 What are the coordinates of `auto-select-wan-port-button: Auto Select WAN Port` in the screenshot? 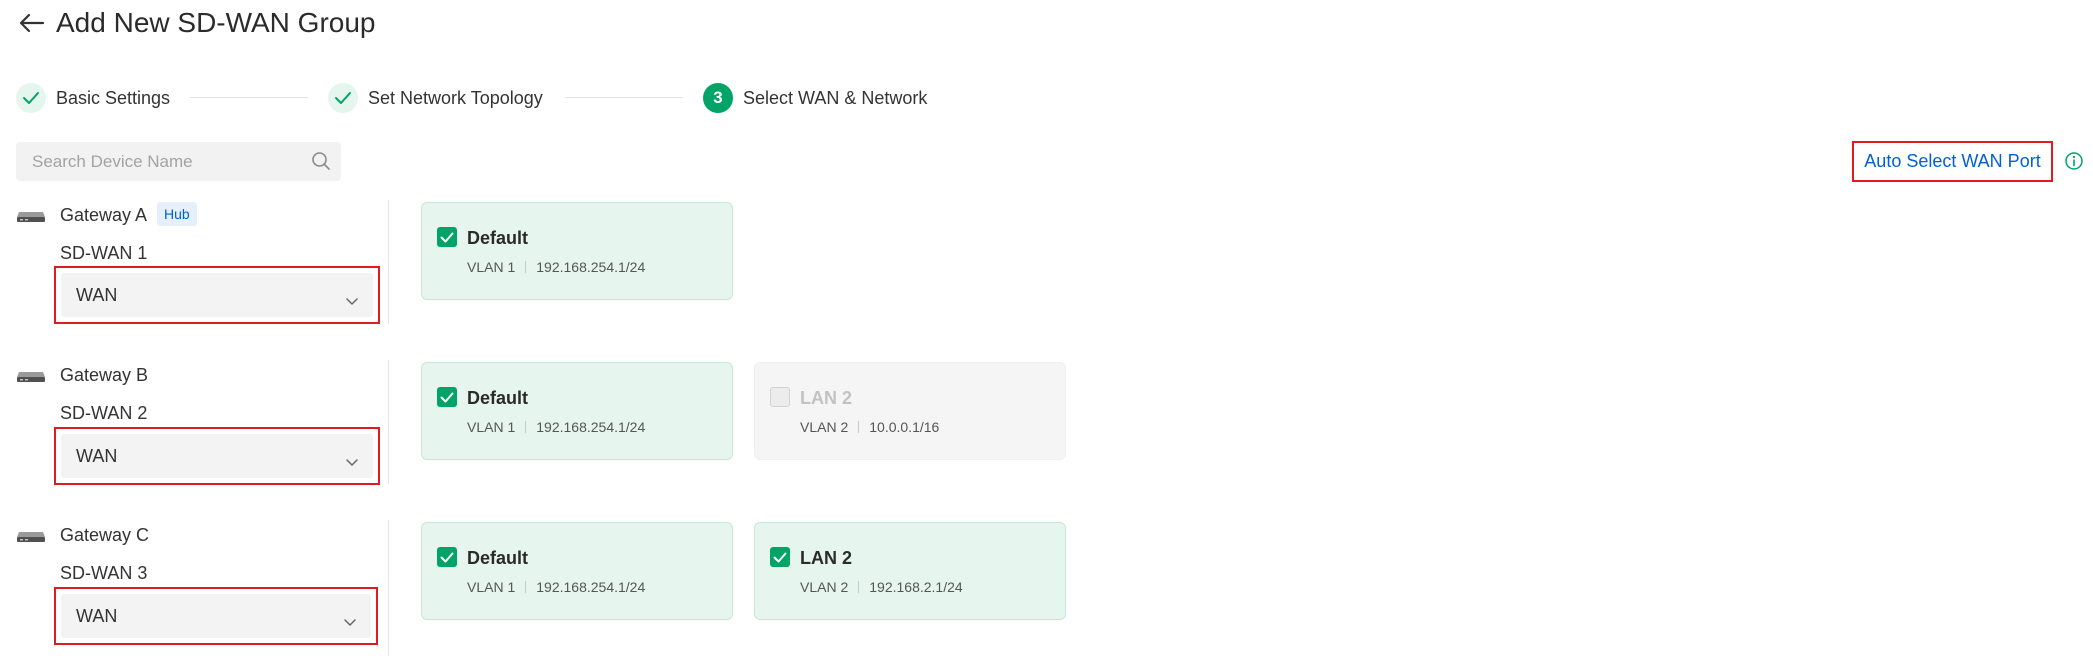 It's located at (1952, 161).